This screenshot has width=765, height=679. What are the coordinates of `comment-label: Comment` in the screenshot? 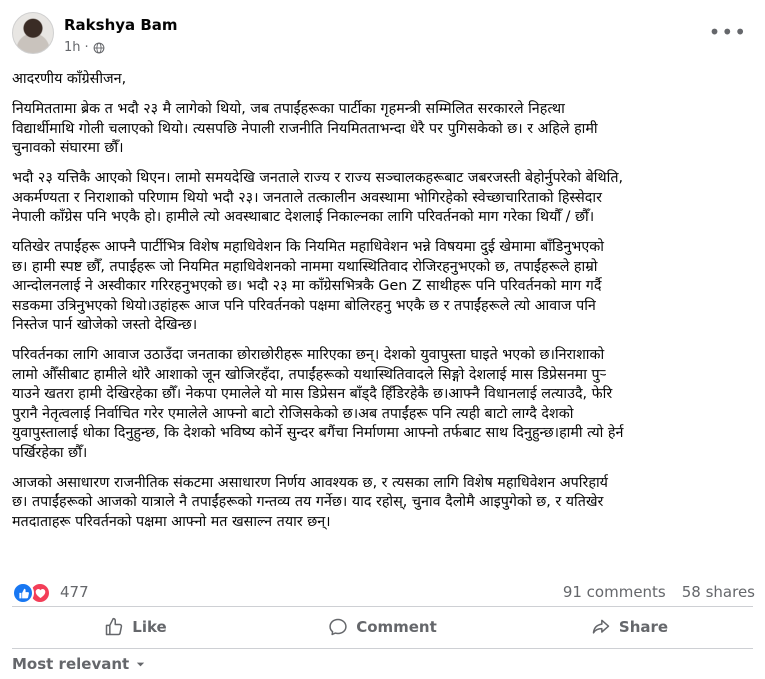 It's located at (396, 627).